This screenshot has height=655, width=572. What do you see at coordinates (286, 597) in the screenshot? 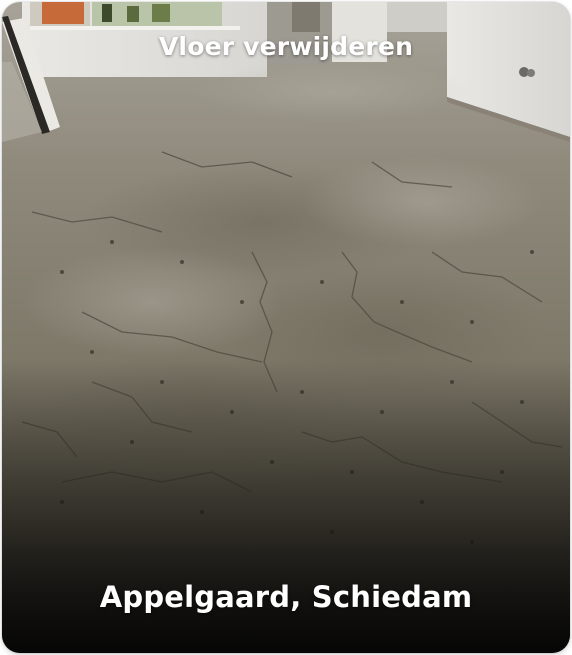
I see `project-location: Appelgaard, Schiedam` at bounding box center [286, 597].